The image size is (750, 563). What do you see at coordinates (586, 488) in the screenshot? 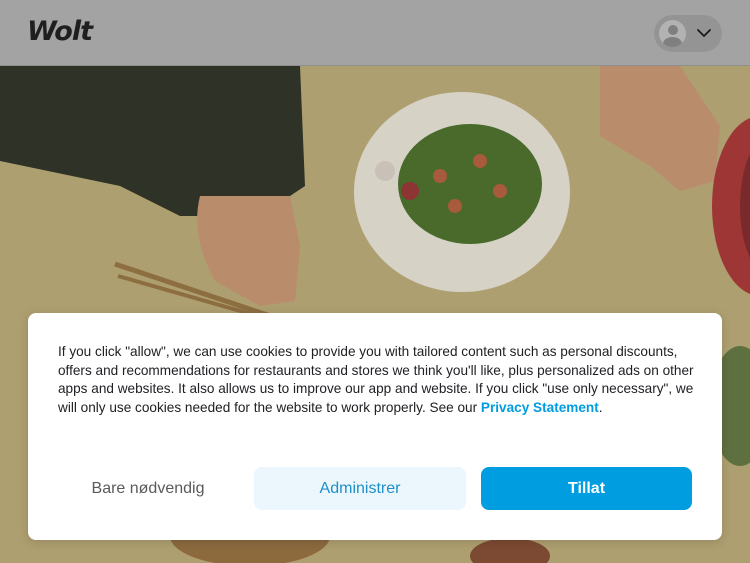
I see `allow-cookies-button: Tillat` at bounding box center [586, 488].